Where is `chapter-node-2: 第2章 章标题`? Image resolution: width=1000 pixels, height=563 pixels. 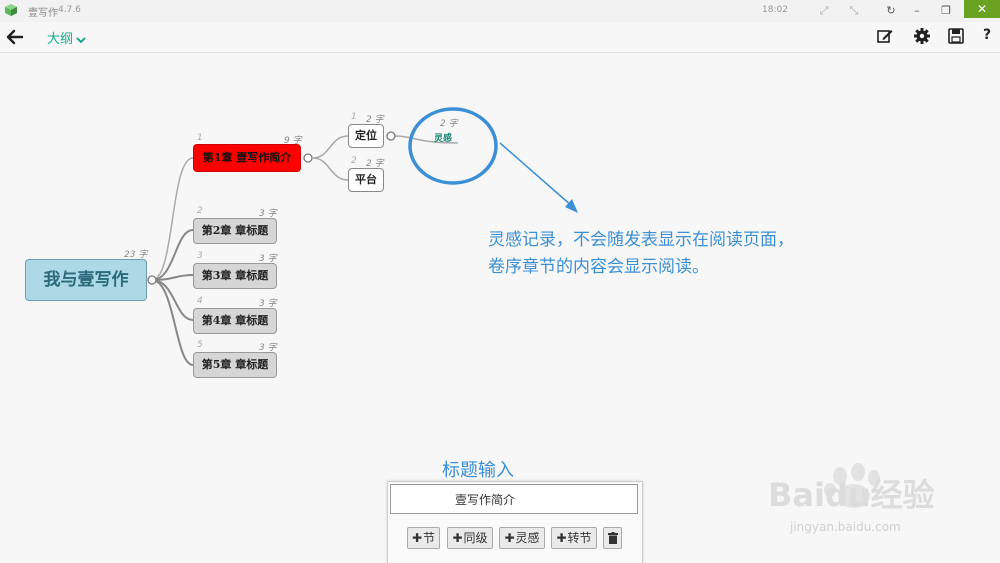 chapter-node-2: 第2章 章标题 is located at coordinates (235, 231).